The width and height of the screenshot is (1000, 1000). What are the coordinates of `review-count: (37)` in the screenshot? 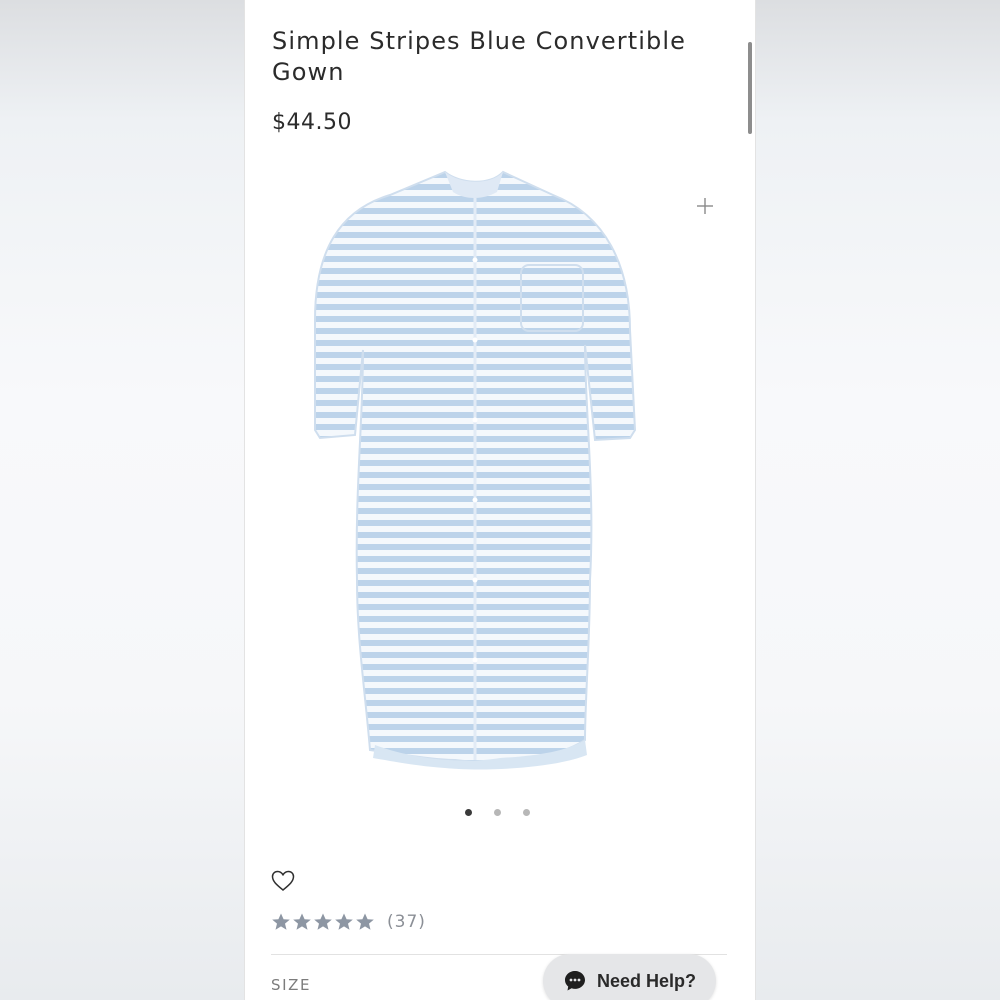 It's located at (406, 922).